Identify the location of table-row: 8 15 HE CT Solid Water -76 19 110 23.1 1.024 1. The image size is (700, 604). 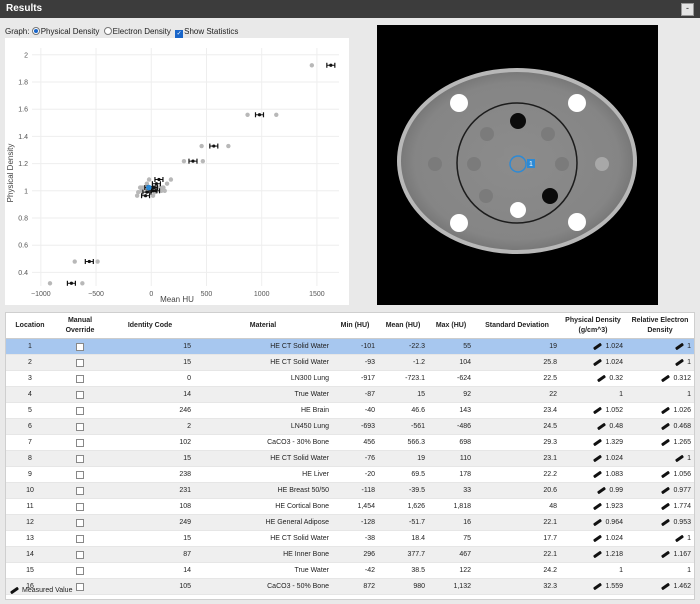
(350, 458).